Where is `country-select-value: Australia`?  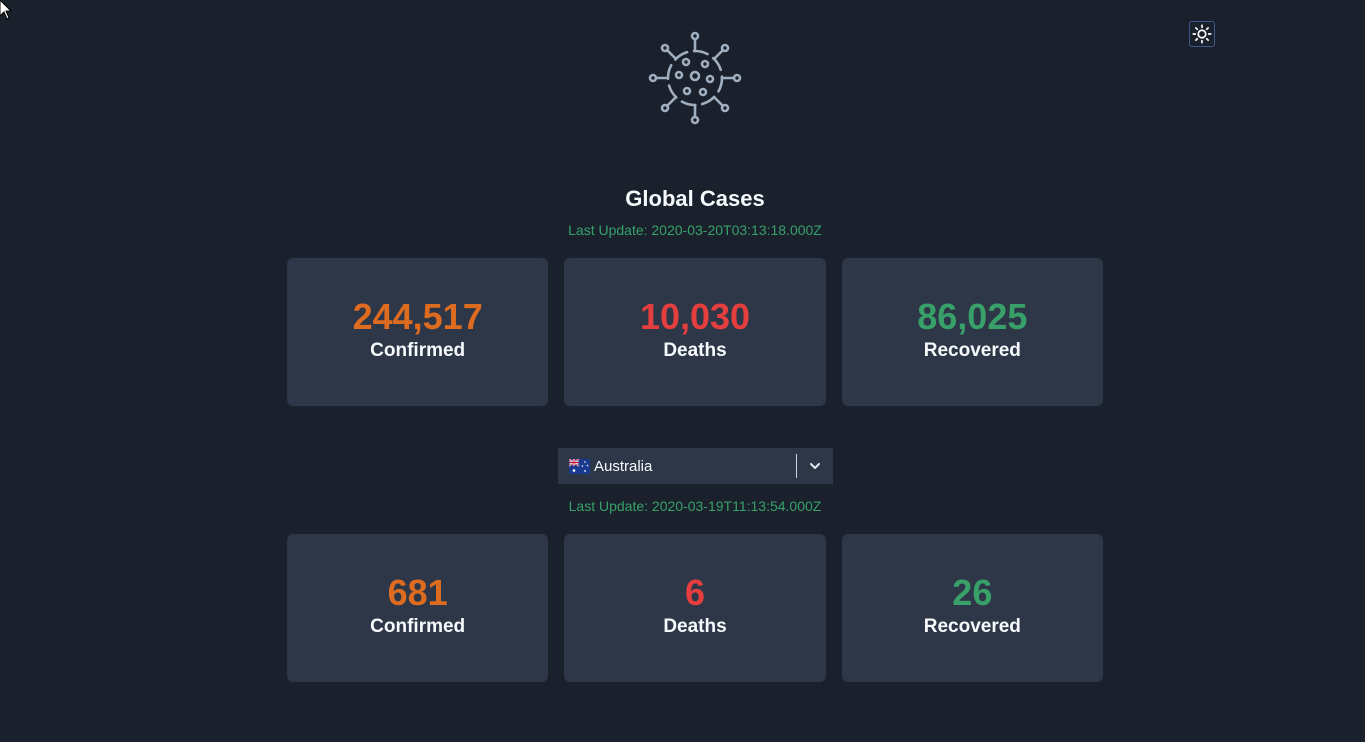
country-select-value: Australia is located at coordinates (623, 466).